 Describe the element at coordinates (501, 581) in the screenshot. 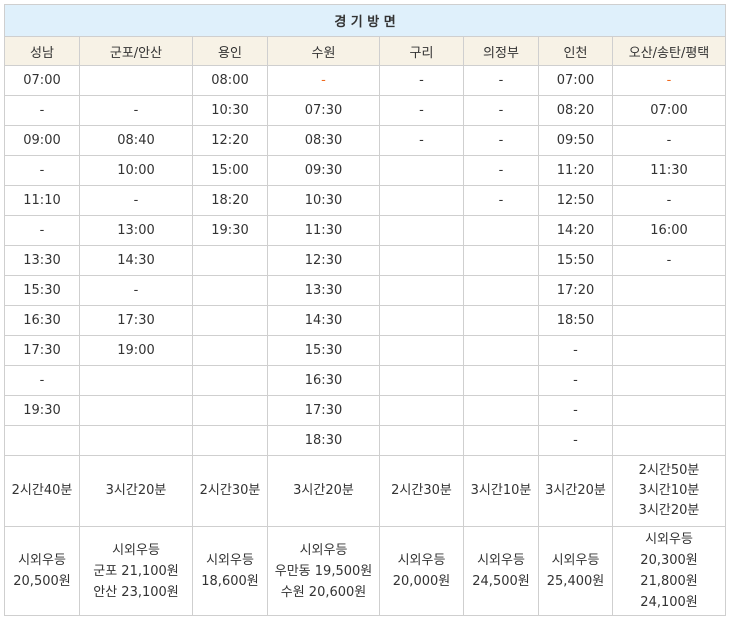

I see `fare-line: 24,500원` at that location.